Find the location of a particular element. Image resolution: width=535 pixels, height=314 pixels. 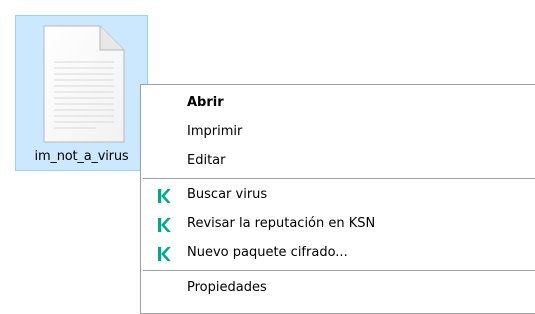

menu-item-label: Revisar la reputación en KSN is located at coordinates (281, 223).